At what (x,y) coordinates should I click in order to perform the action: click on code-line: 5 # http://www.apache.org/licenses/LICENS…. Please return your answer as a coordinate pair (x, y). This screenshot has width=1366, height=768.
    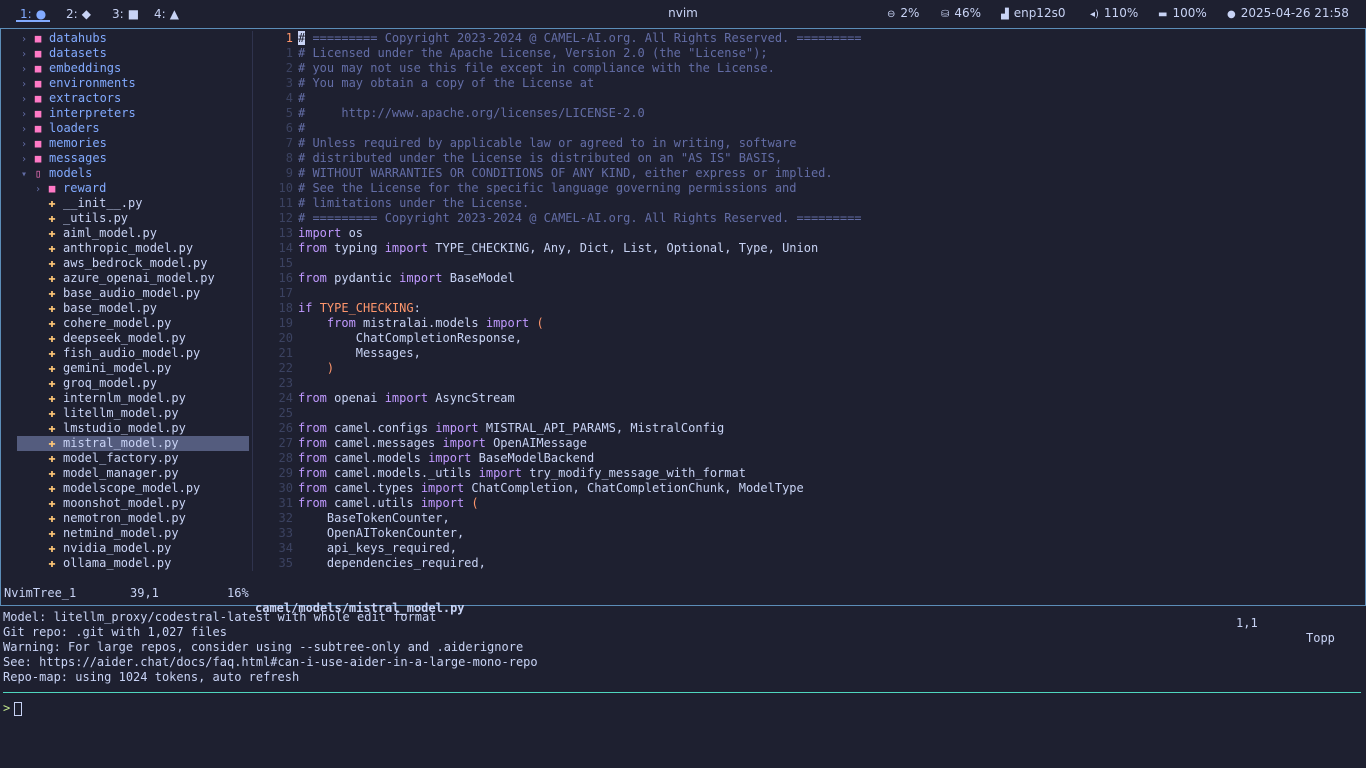
    Looking at the image, I should click on (809, 113).